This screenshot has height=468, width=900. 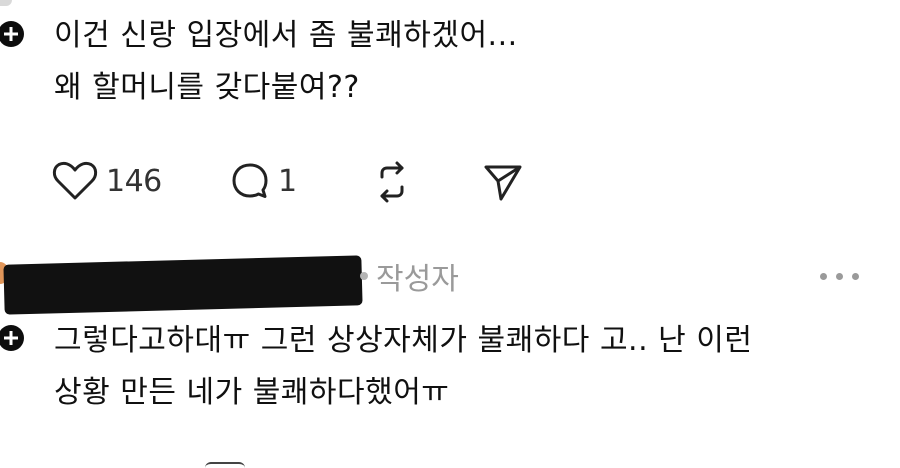 I want to click on like-button: 146, so click(x=107, y=181).